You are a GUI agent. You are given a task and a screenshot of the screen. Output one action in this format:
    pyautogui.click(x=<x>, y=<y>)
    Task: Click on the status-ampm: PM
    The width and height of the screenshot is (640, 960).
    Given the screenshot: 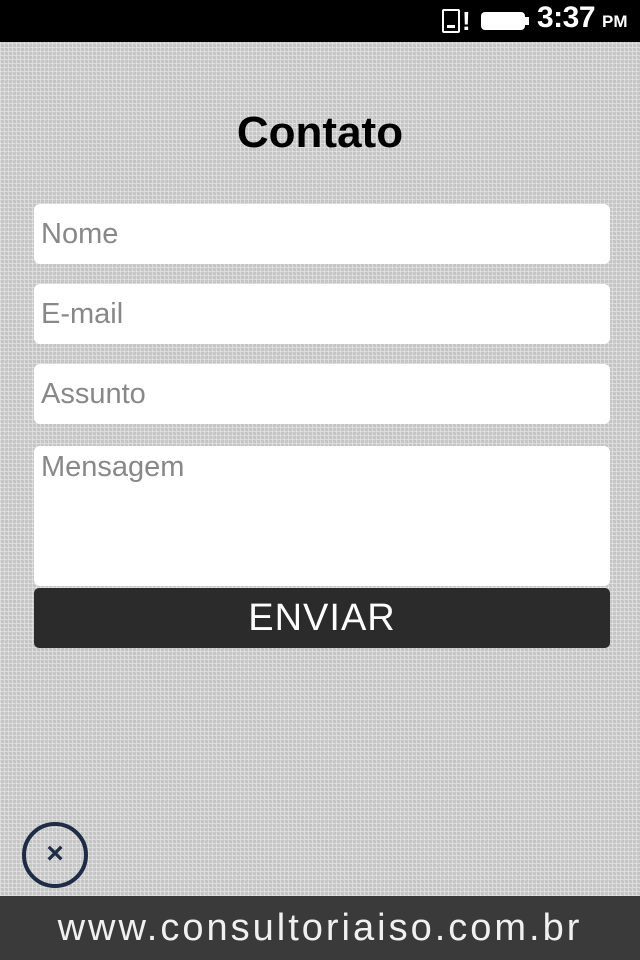 What is the action you would take?
    pyautogui.click(x=615, y=21)
    